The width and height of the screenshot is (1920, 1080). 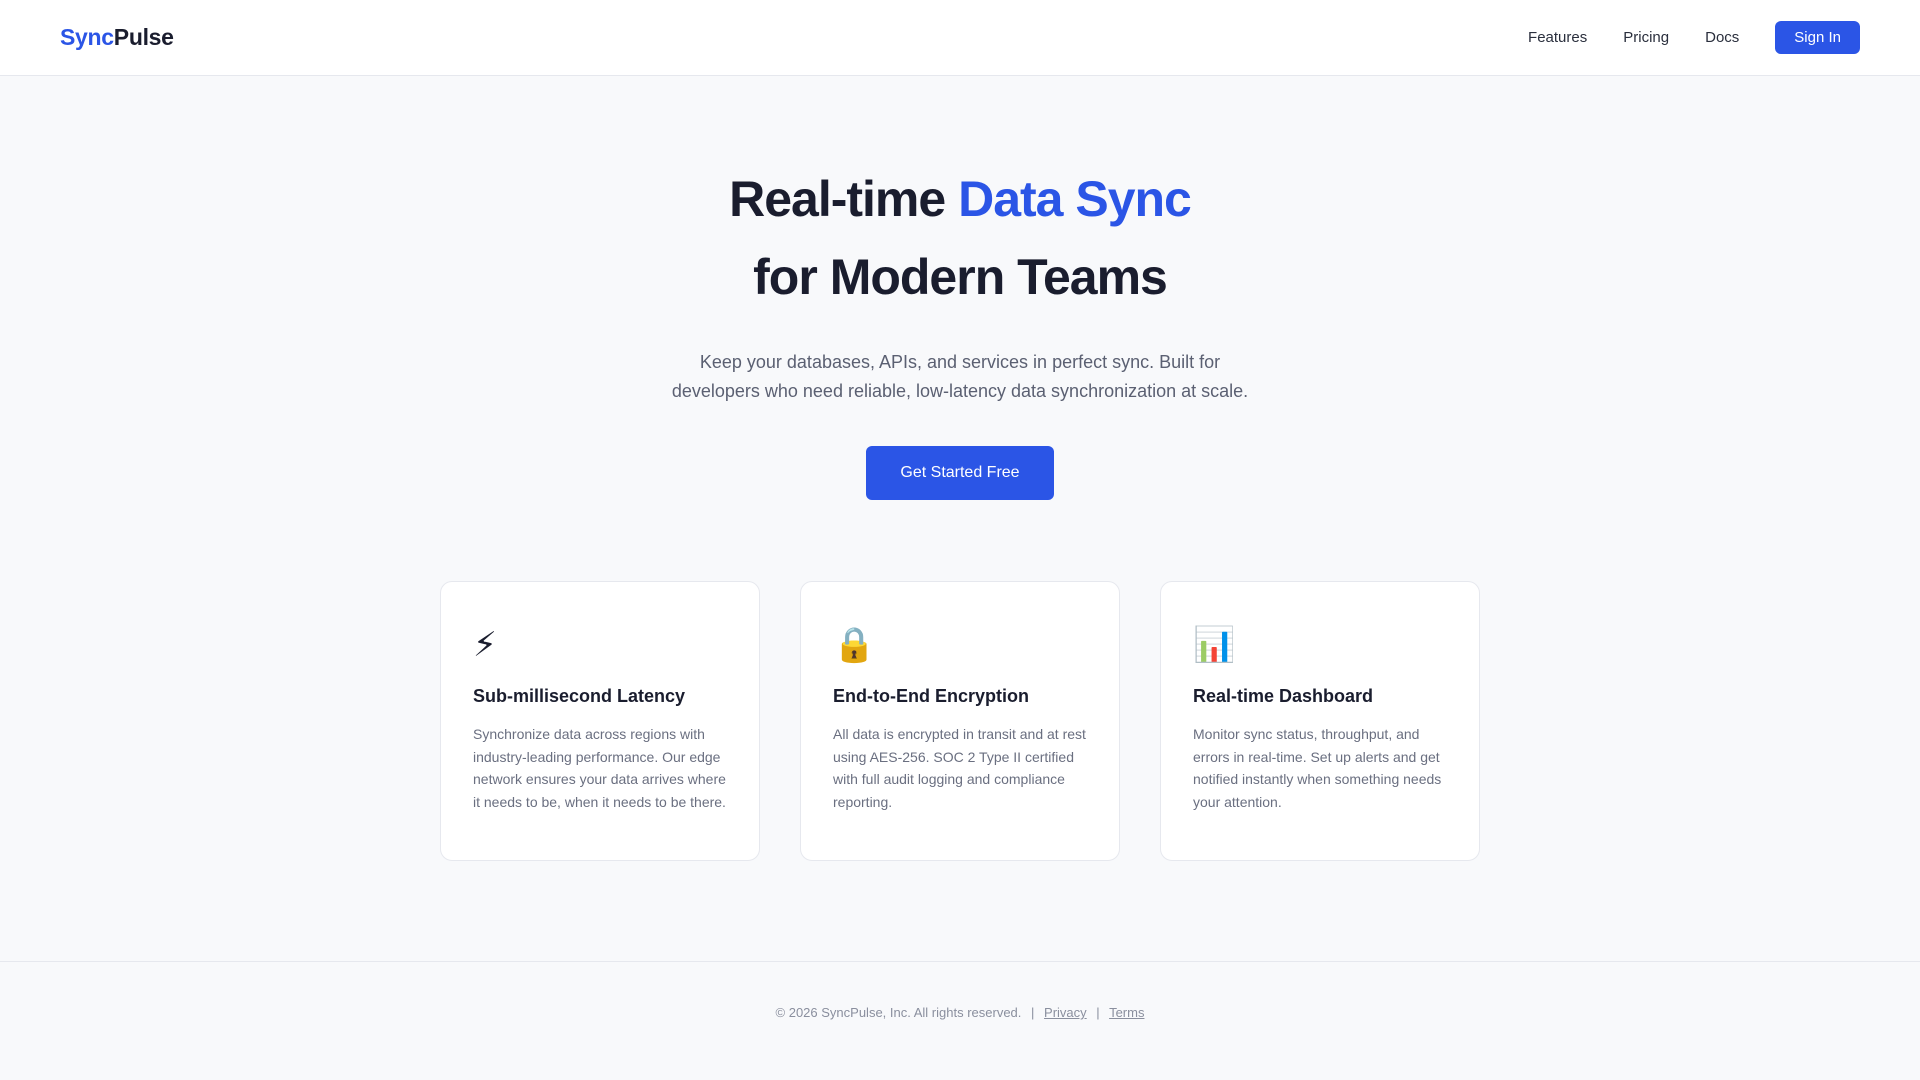 I want to click on hero-title: Real-time Data Sync for Modern Teams, so click(x=960, y=238).